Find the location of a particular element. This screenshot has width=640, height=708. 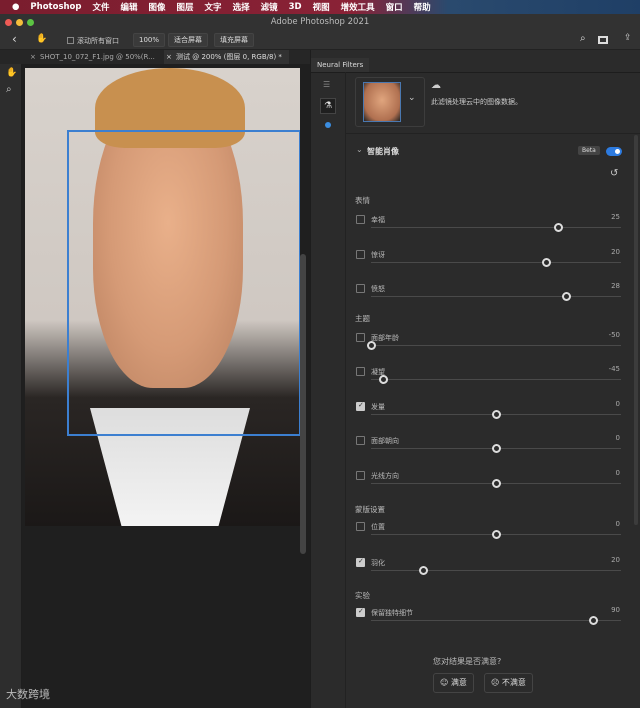

panel-scrollbar is located at coordinates (636, 330).